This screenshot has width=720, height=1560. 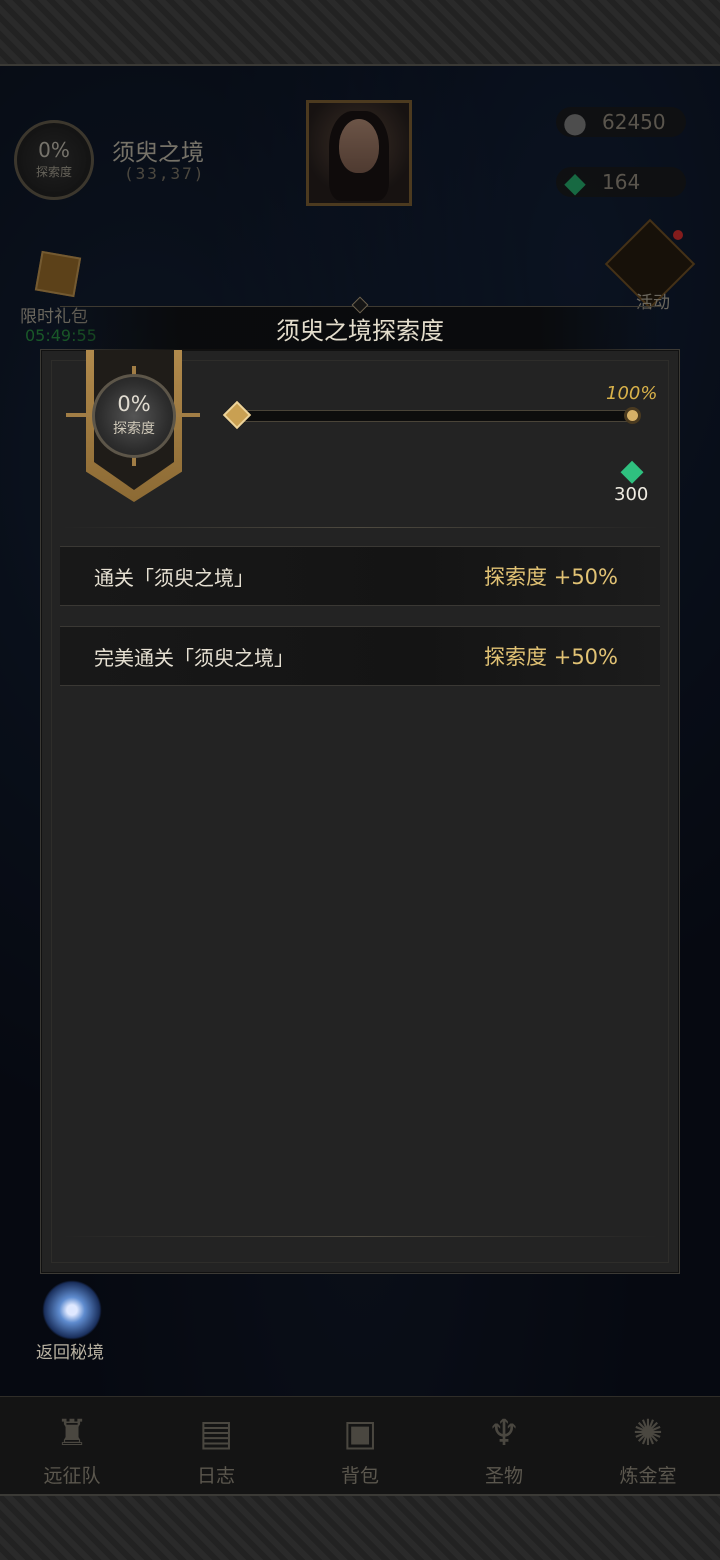 I want to click on nav-label: 远征队, so click(x=72, y=1476).